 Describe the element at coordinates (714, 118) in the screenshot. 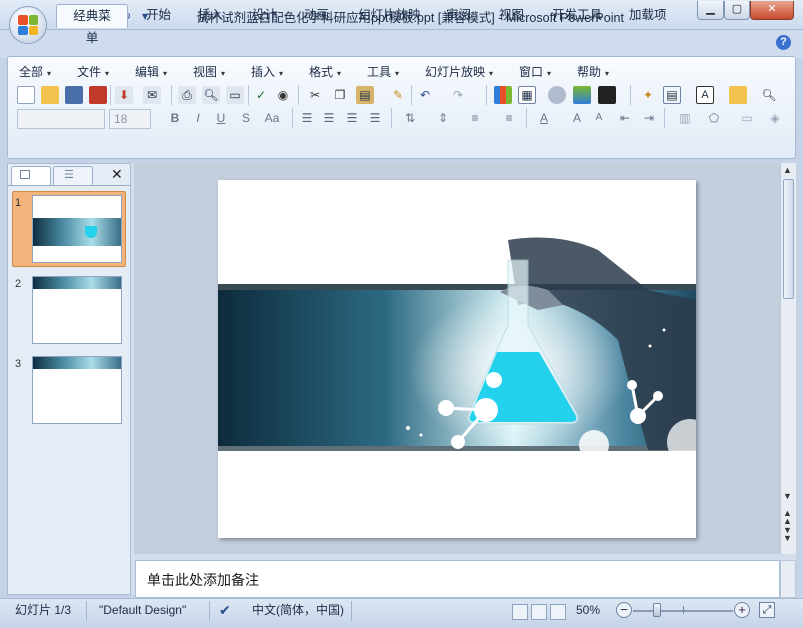

I see `shapes-icon: ⬠` at that location.